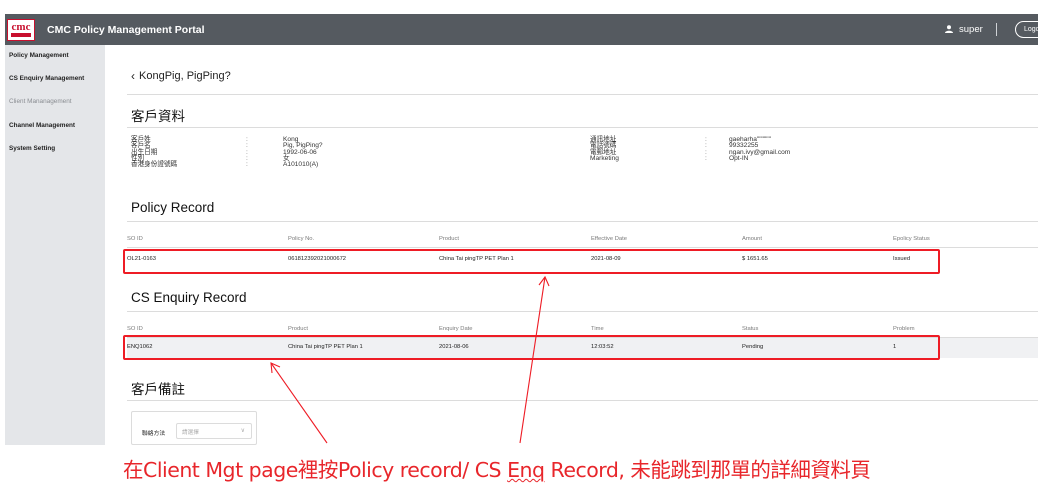  What do you see at coordinates (21, 27) in the screenshot?
I see `logo-text: cmc` at bounding box center [21, 27].